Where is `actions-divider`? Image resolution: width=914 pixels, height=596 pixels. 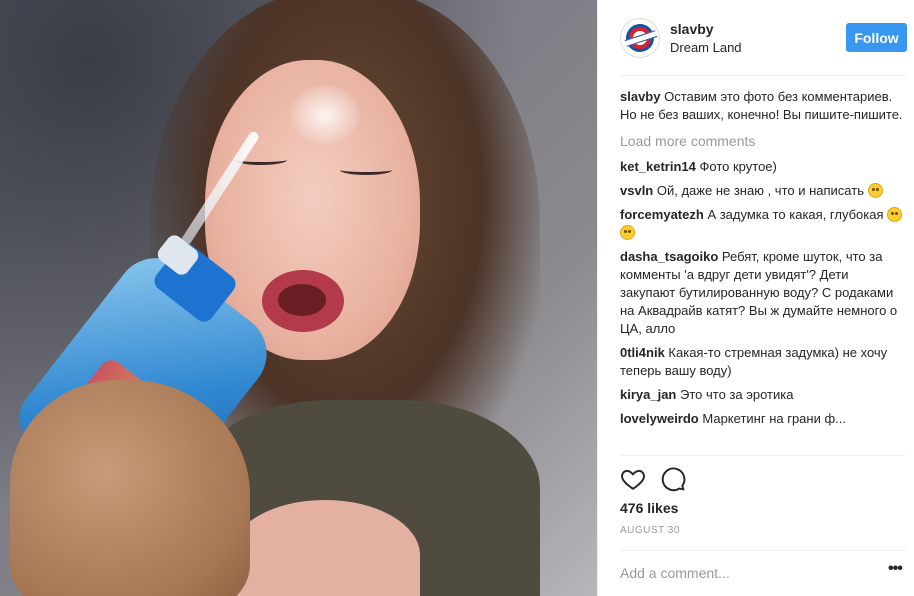 actions-divider is located at coordinates (763, 455).